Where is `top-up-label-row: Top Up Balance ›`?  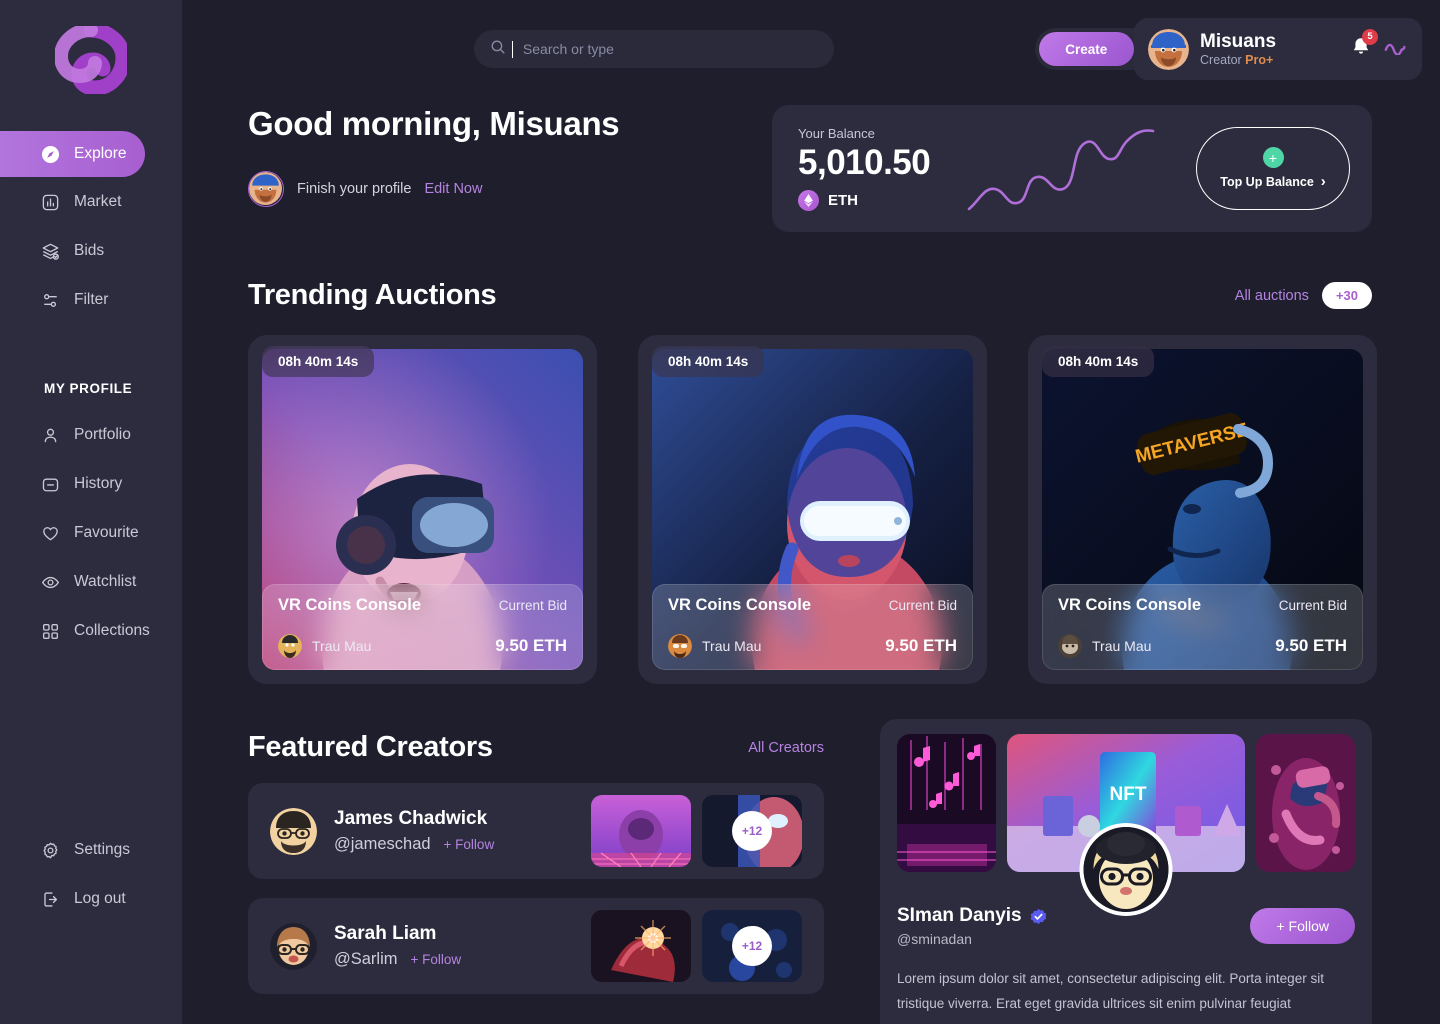
top-up-label-row: Top Up Balance › is located at coordinates (1273, 181).